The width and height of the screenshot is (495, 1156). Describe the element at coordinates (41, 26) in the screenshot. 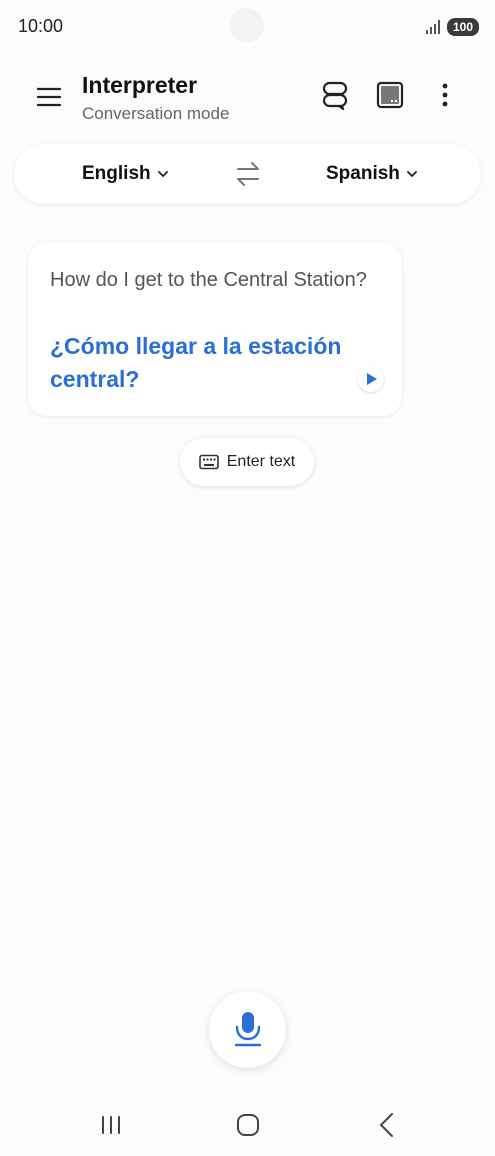

I see `status-time: 10:00` at that location.